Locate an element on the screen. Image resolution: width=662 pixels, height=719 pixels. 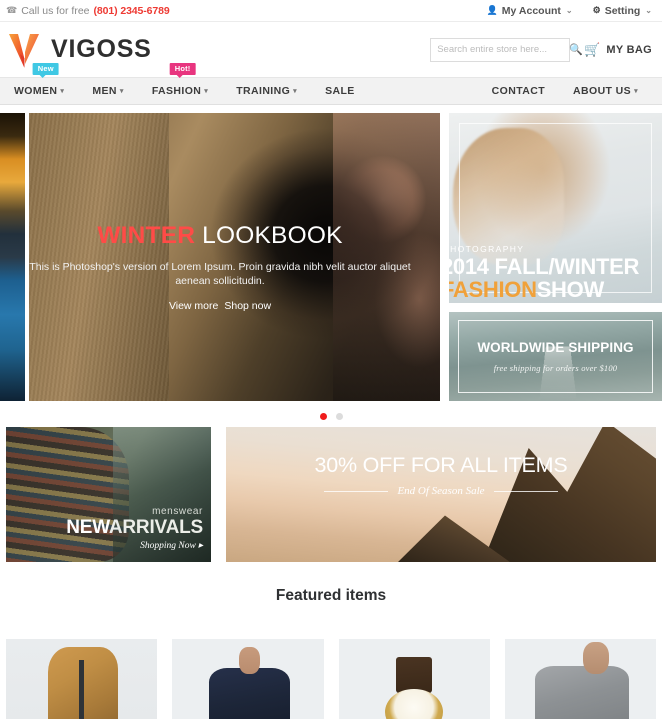
setting-label: Setting is located at coordinates (622, 10).